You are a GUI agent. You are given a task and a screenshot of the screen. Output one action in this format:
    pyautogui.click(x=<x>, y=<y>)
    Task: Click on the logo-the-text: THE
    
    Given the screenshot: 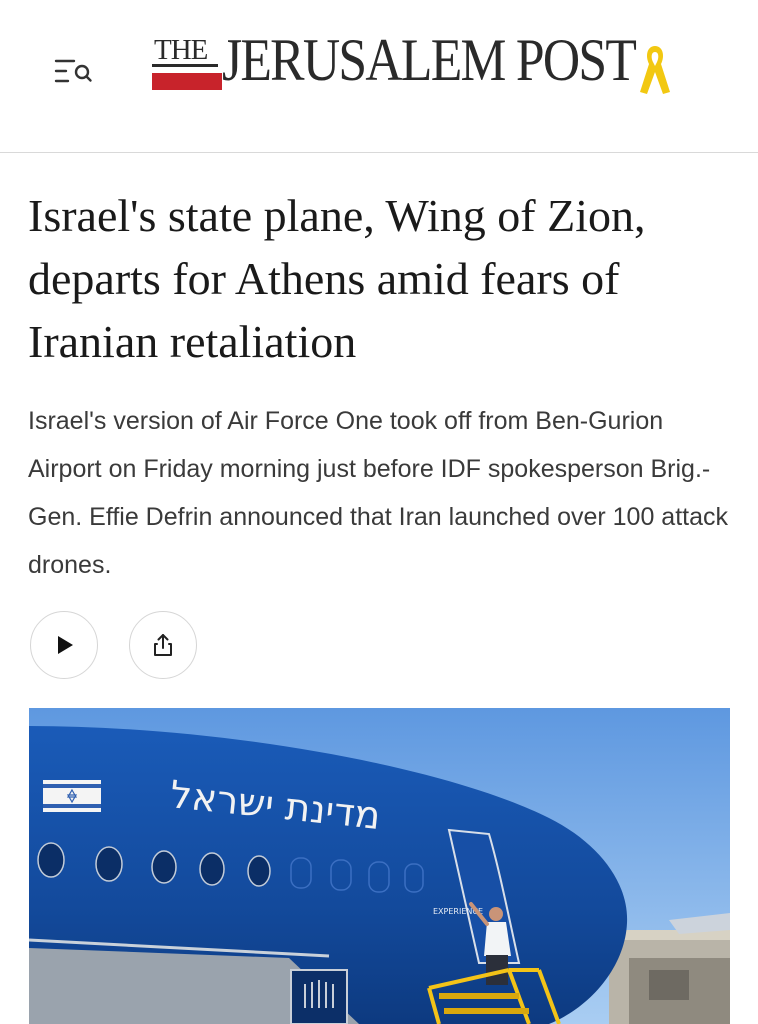 What is the action you would take?
    pyautogui.click(x=181, y=50)
    